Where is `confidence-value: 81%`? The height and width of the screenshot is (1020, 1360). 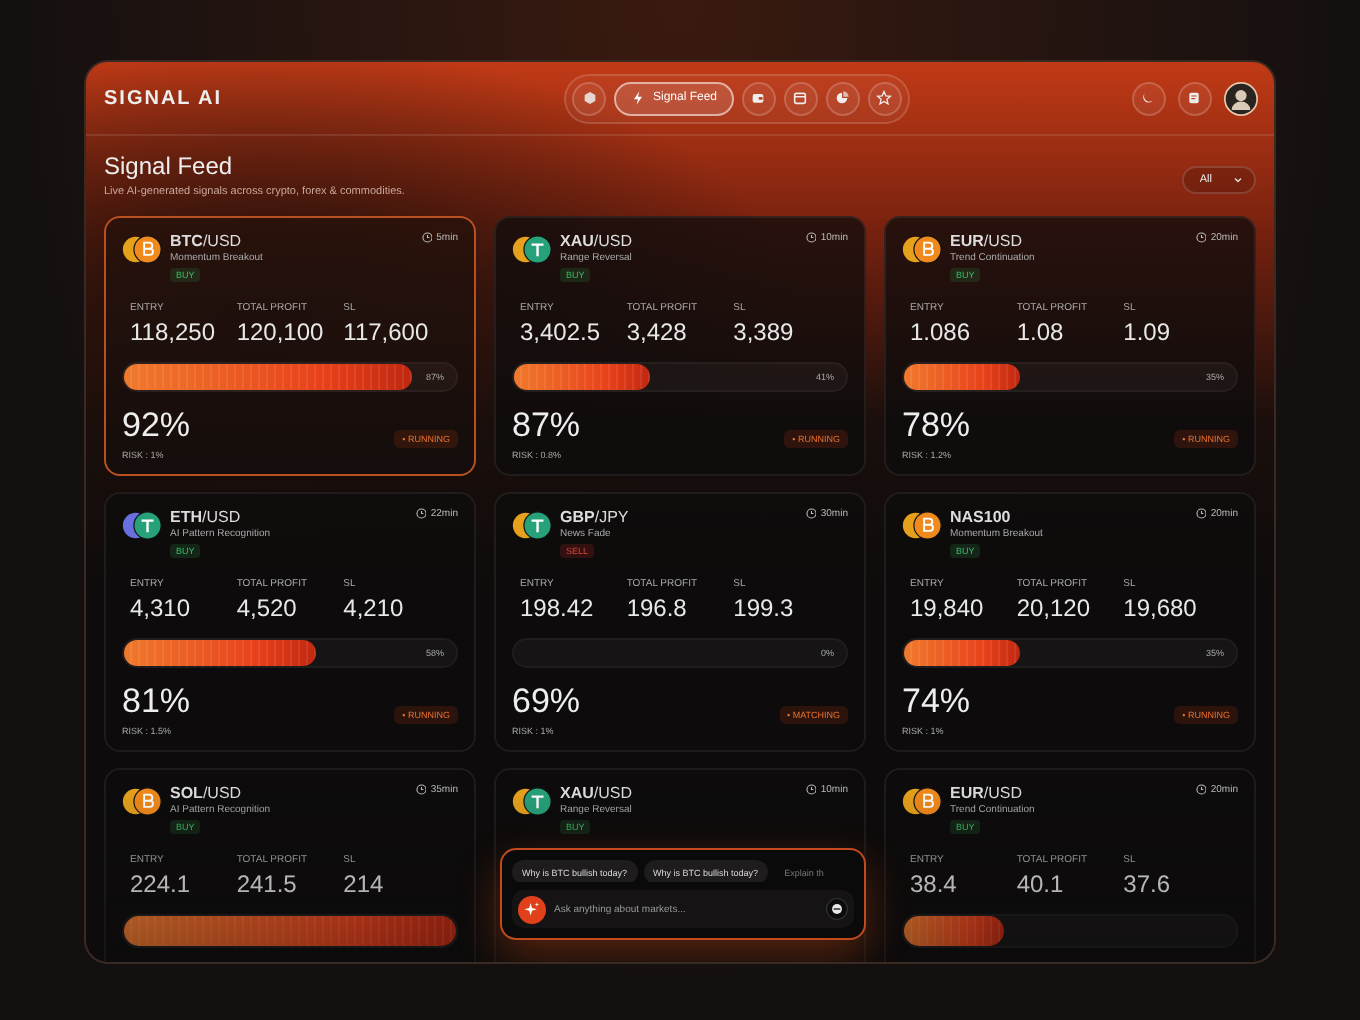
confidence-value: 81% is located at coordinates (156, 702).